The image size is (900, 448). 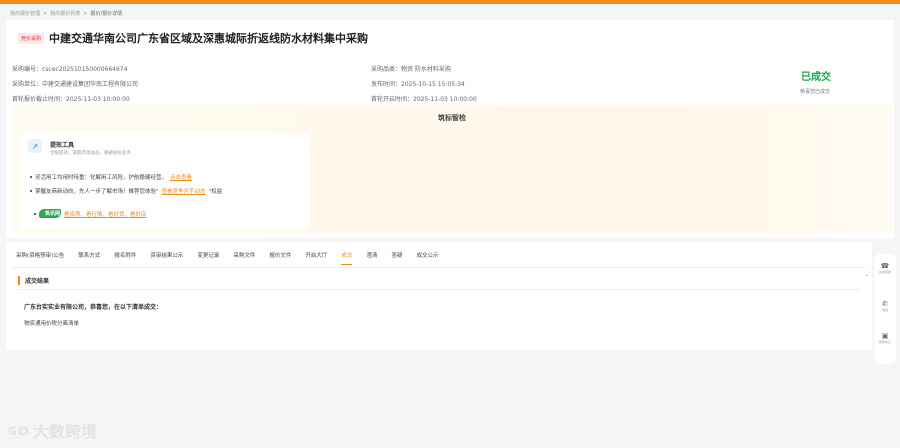 What do you see at coordinates (40, 258) in the screenshot?
I see `tab-announcement: 采购(资格预审)公告` at bounding box center [40, 258].